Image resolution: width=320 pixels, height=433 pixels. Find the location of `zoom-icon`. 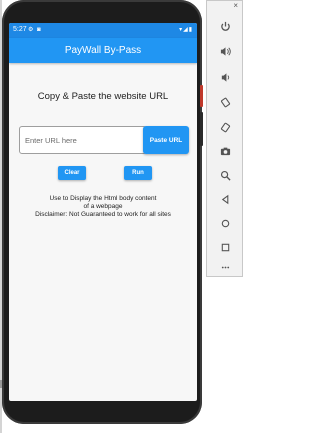

zoom-icon is located at coordinates (225, 175).